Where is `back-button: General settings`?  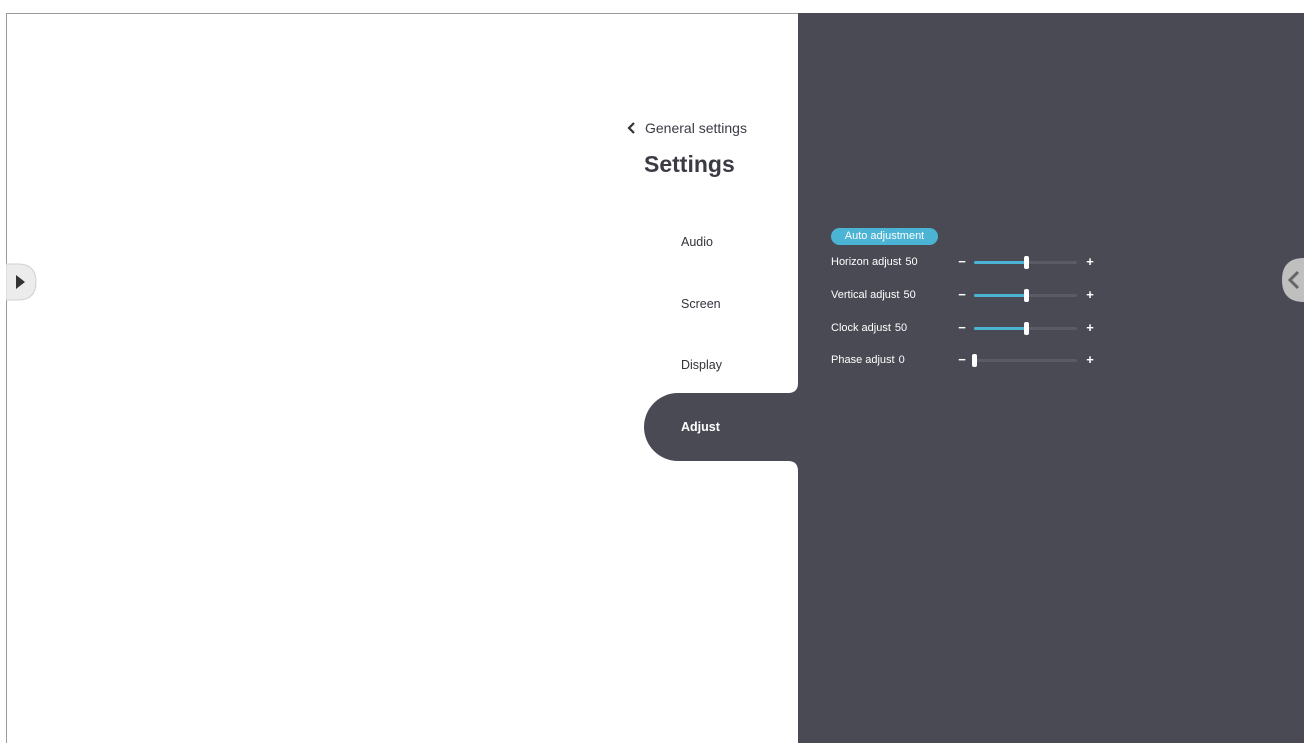 back-button: General settings is located at coordinates (686, 128).